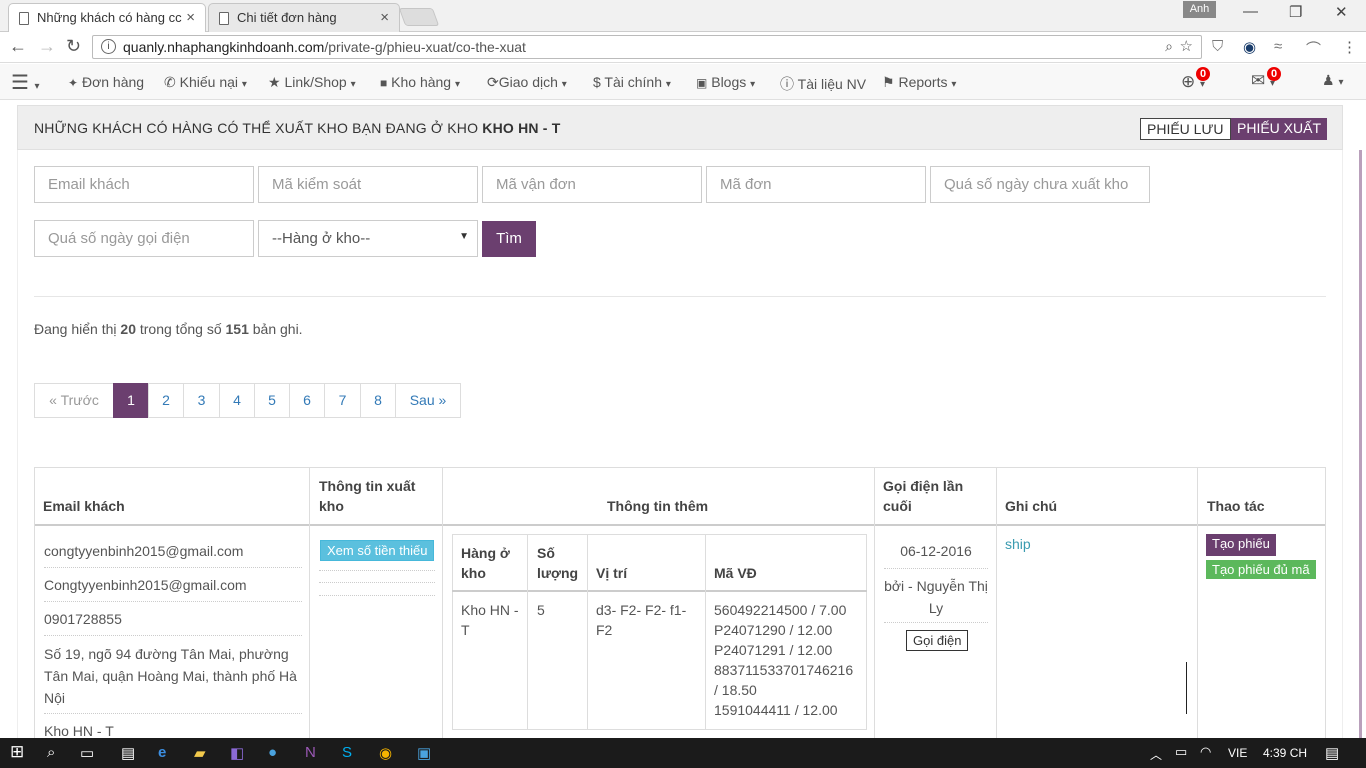 The height and width of the screenshot is (768, 1366). I want to click on scrollbar, so click(1360, 444).